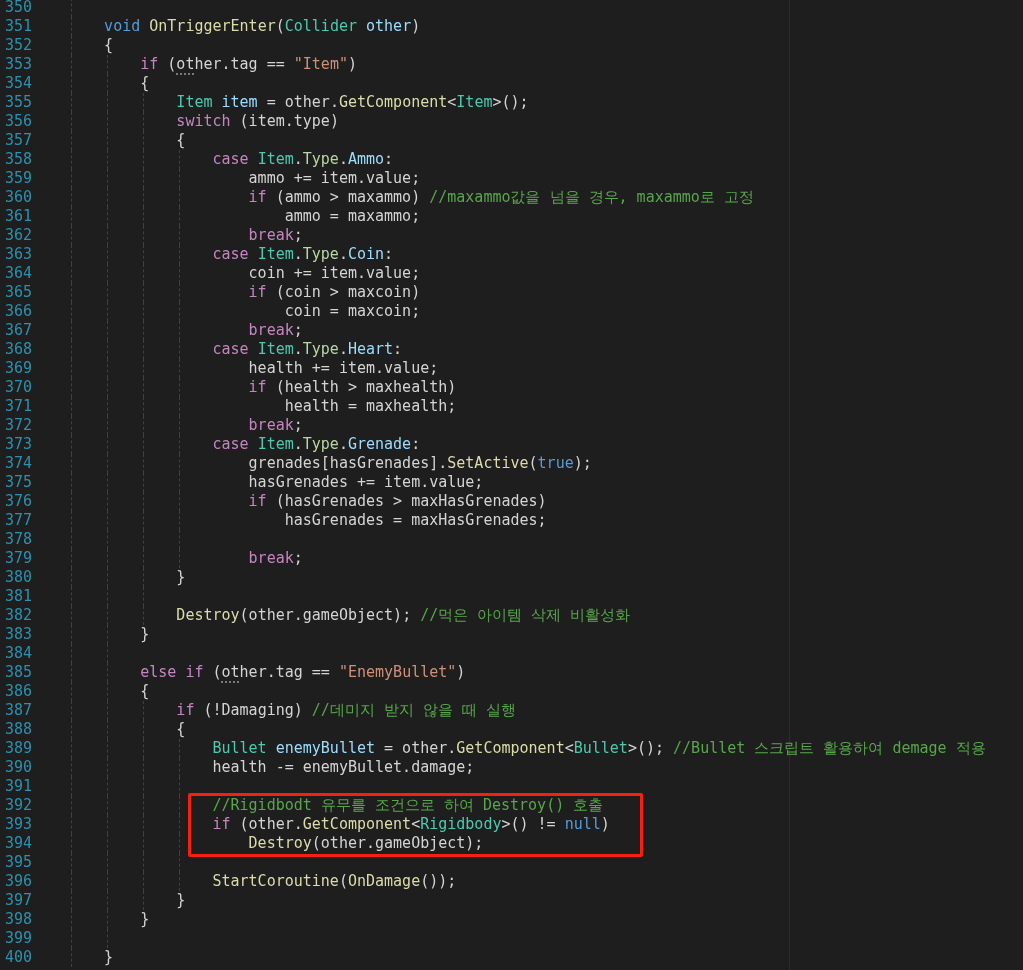  Describe the element at coordinates (397, 502) in the screenshot. I see `code-line: if (hasGrenades > maxHasGrenades)` at that location.